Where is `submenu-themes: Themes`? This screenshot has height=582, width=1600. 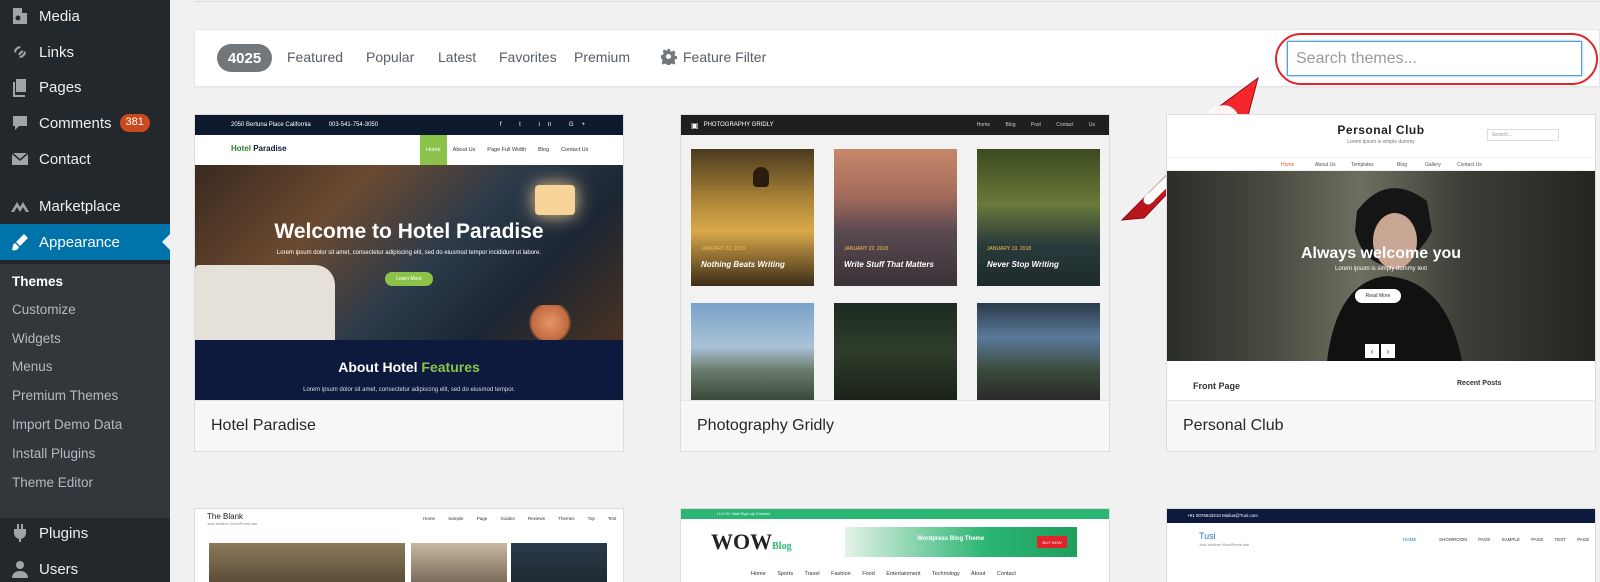
submenu-themes: Themes is located at coordinates (37, 281).